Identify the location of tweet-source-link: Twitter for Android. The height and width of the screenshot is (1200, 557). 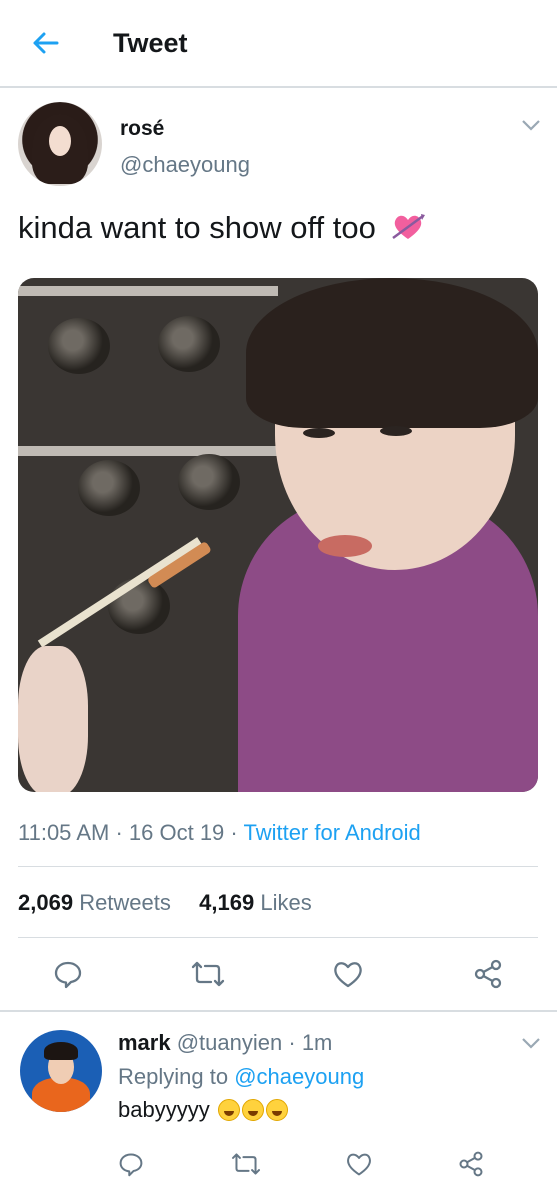
(331, 832).